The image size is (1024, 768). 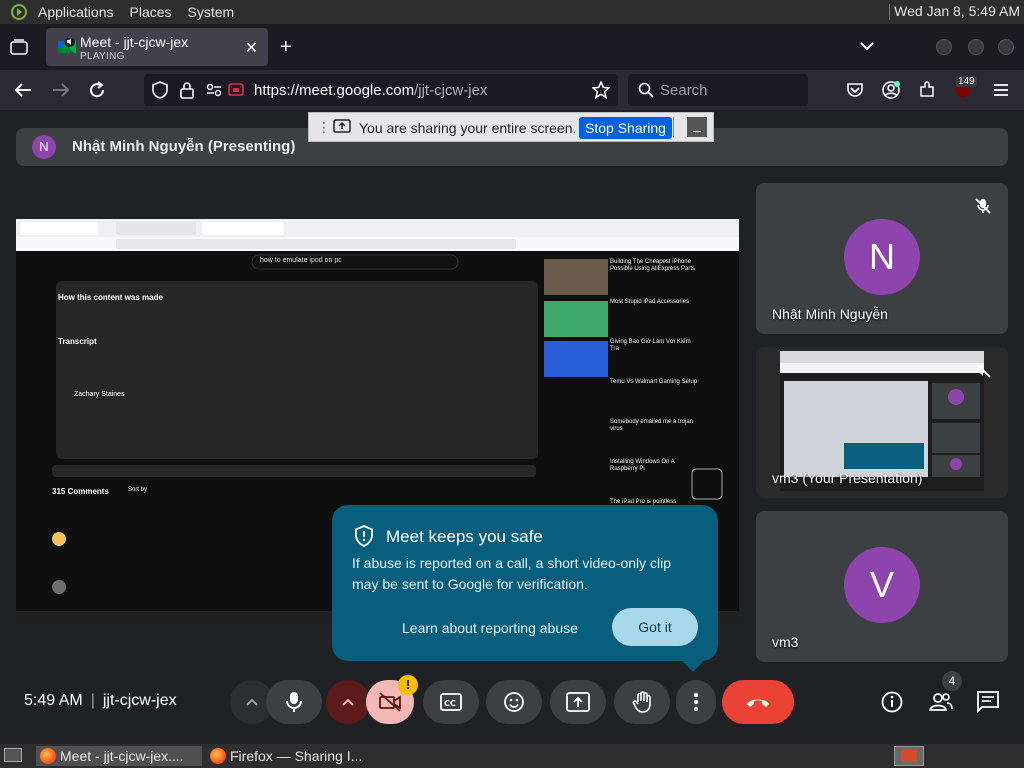 I want to click on workspace-switcher, so click(x=909, y=756).